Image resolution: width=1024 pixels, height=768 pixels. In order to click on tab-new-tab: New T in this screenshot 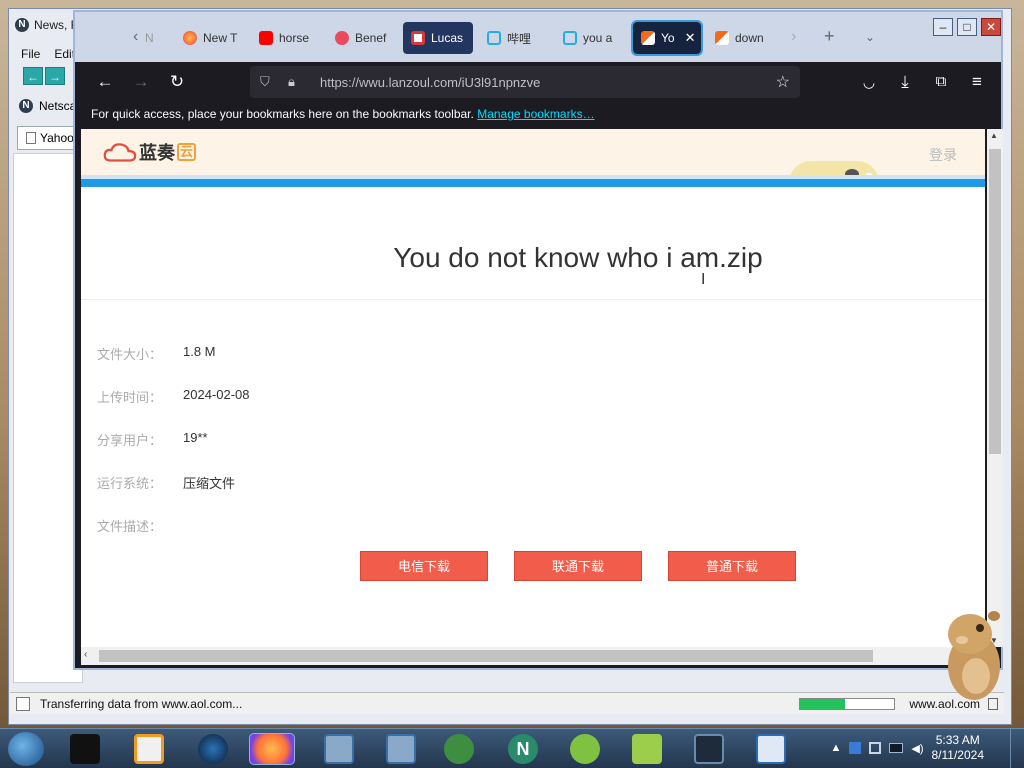, I will do `click(211, 38)`.